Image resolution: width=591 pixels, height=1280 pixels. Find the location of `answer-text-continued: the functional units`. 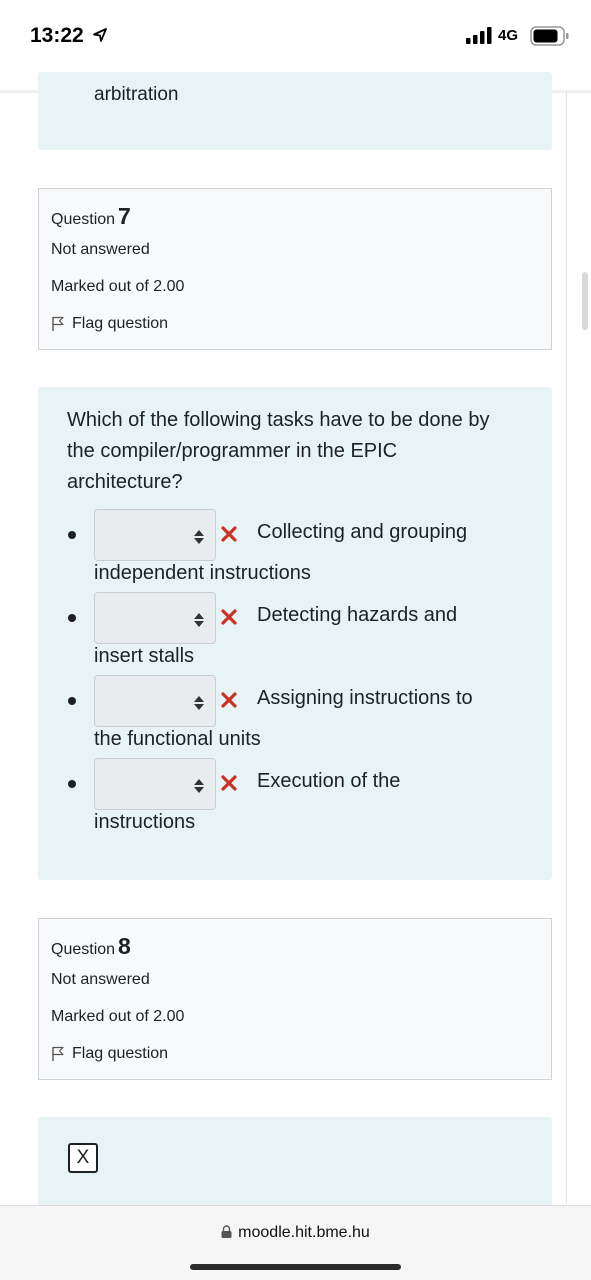

answer-text-continued: the functional units is located at coordinates (177, 739).